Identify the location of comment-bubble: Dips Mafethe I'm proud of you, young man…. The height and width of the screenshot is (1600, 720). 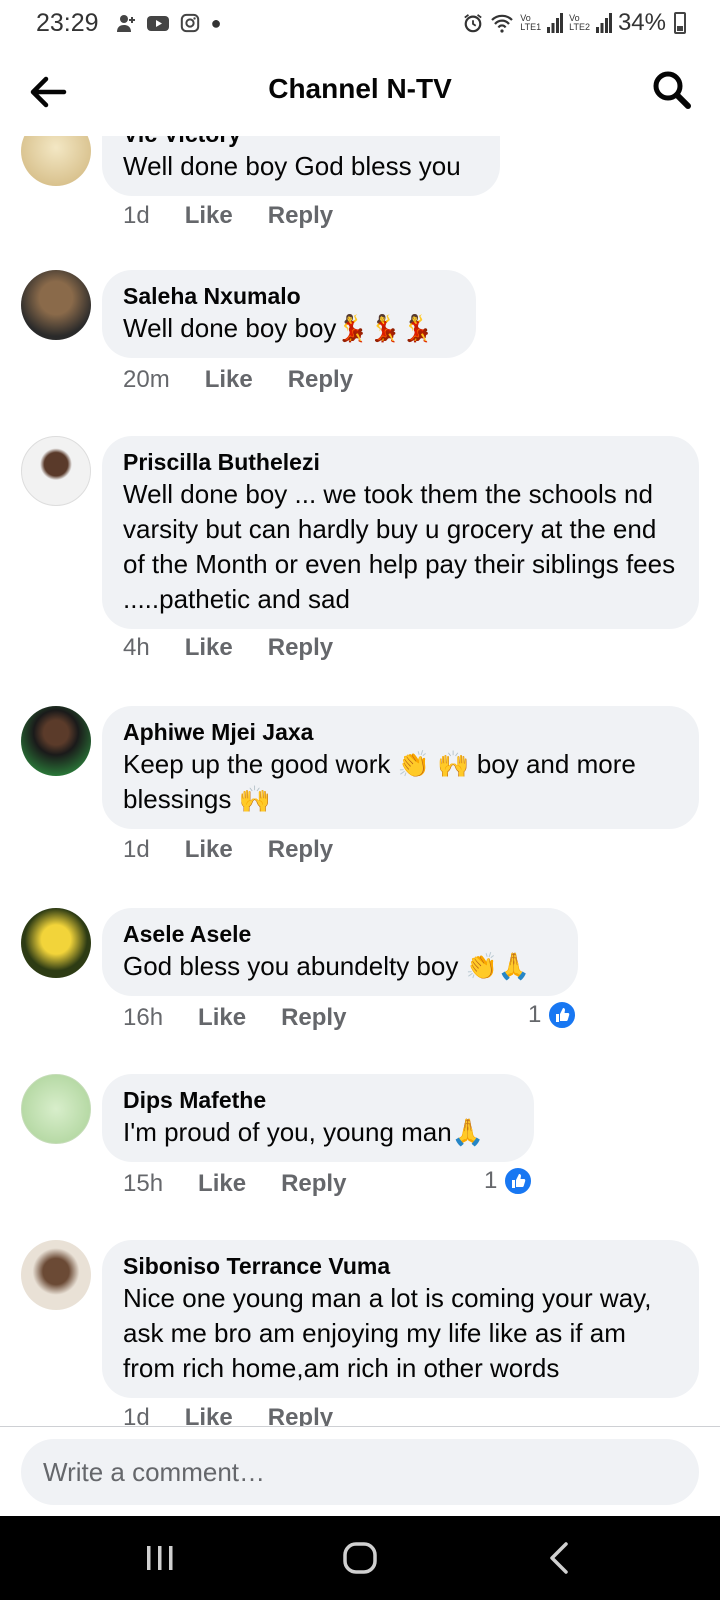
(318, 1118).